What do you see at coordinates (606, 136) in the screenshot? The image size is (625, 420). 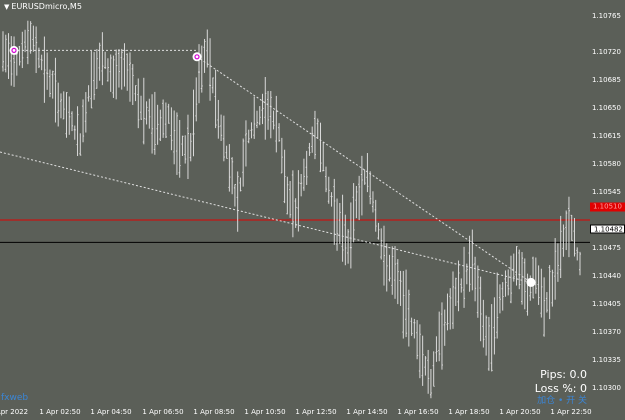 I see `price-tick-label: 1.10615` at bounding box center [606, 136].